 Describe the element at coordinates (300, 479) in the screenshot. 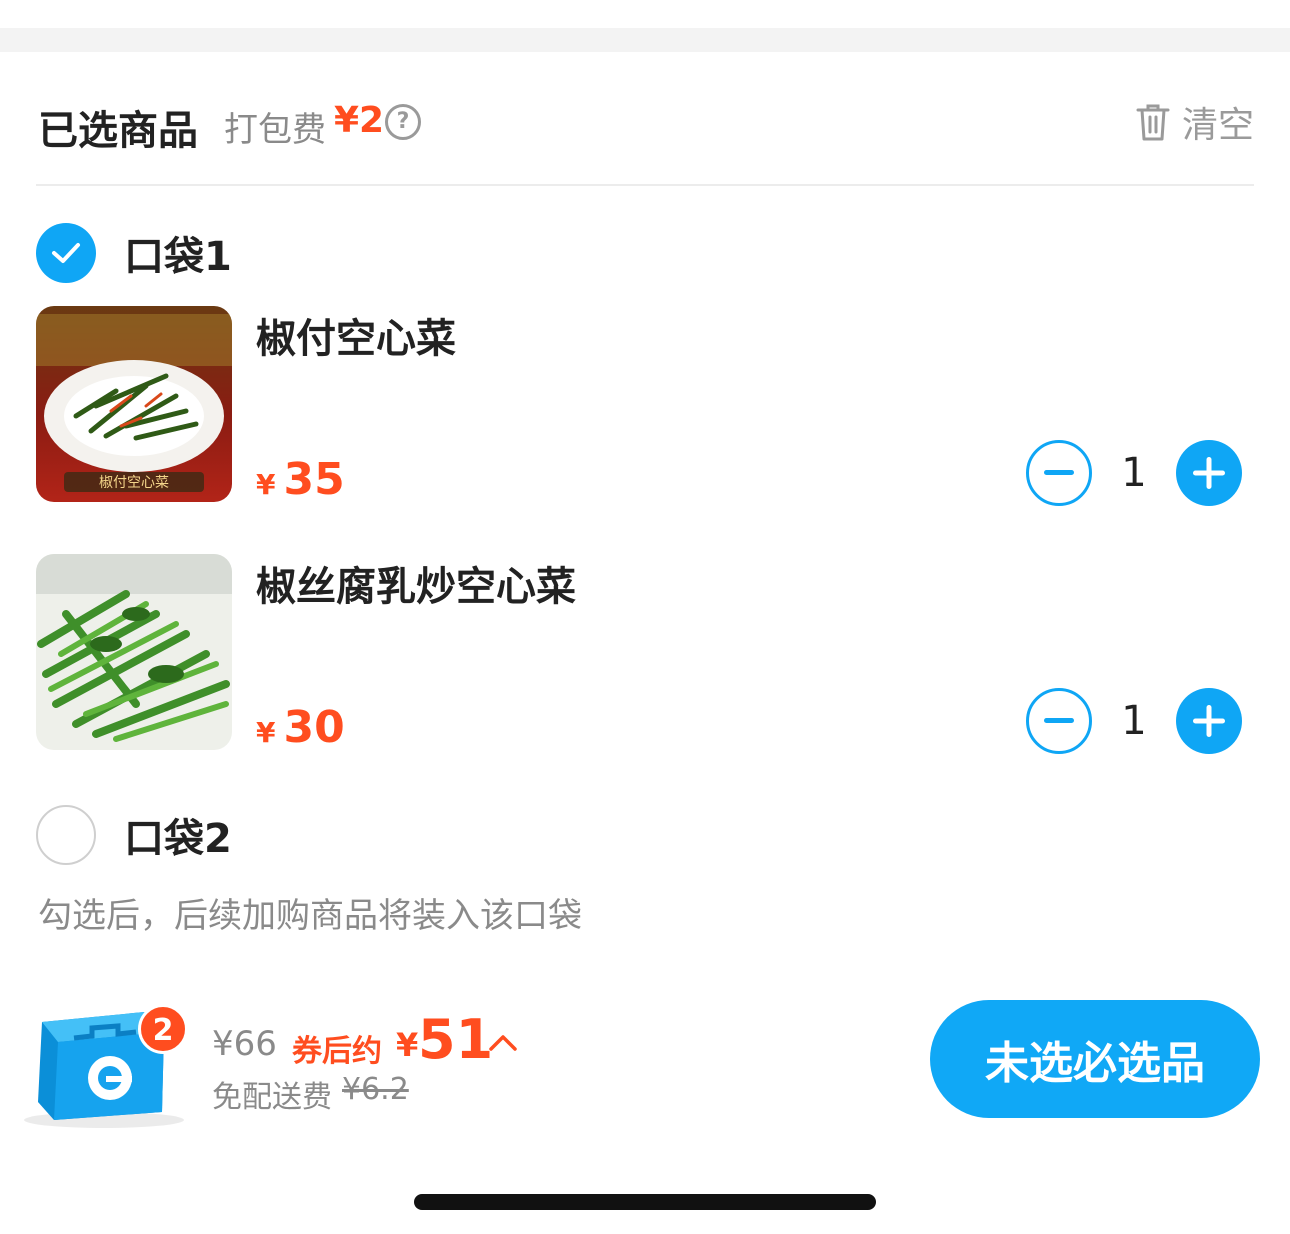

I see `item-price: ¥ 35` at that location.